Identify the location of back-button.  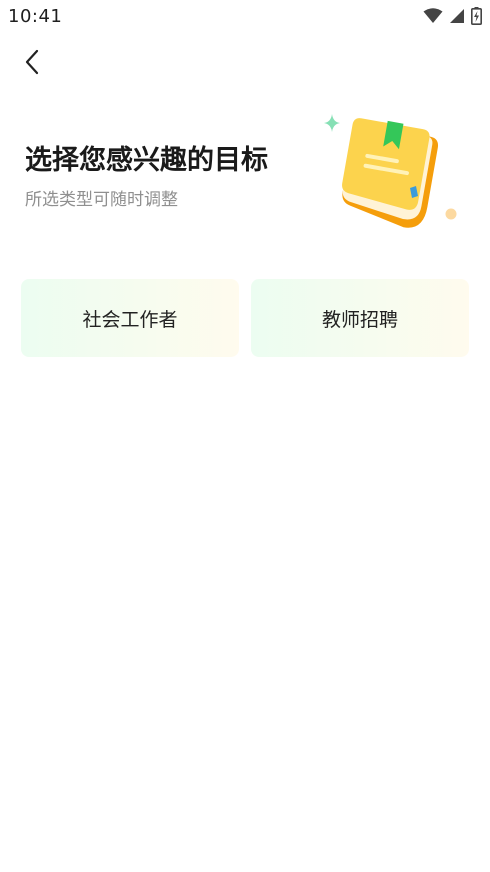
(32, 62).